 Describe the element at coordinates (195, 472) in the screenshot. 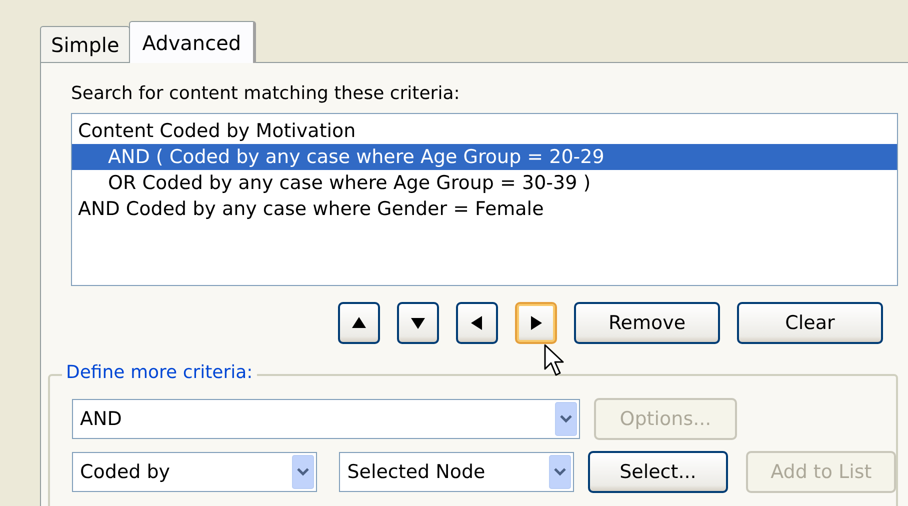

I see `condition-dropdown: Coded by` at that location.